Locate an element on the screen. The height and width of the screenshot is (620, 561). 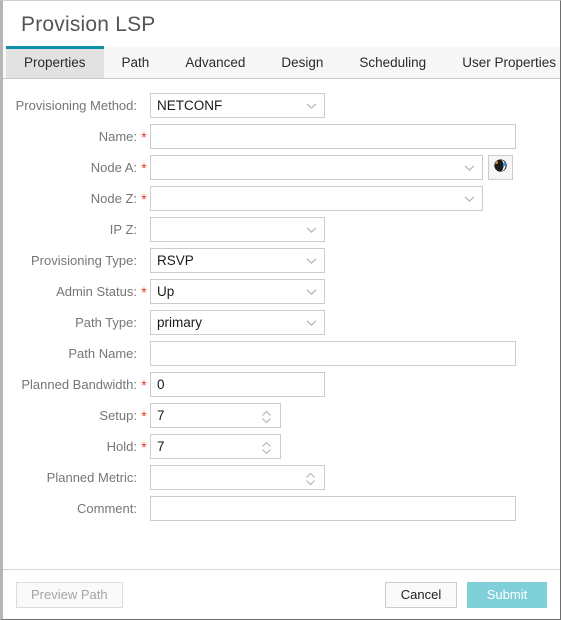
field-wrap-name is located at coordinates (333, 136).